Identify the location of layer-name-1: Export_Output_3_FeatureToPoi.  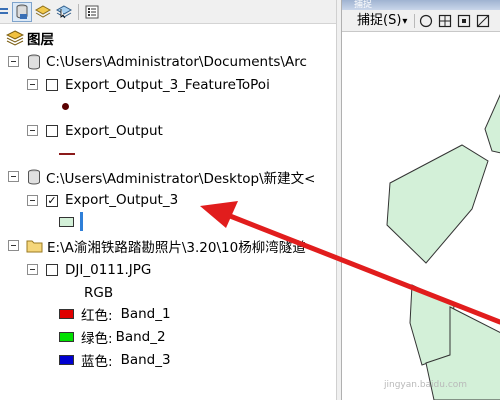
(167, 85).